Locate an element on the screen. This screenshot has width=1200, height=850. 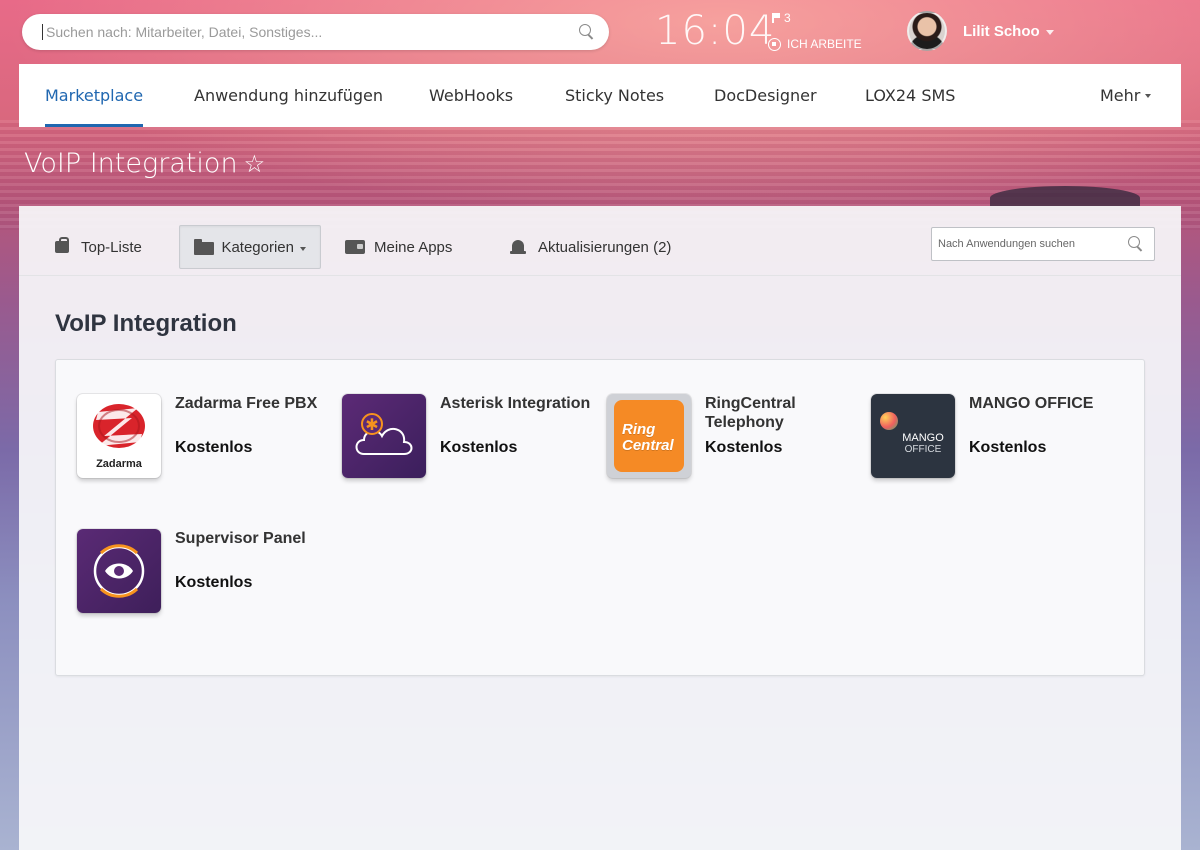
star-icon: ☆ is located at coordinates (255, 164).